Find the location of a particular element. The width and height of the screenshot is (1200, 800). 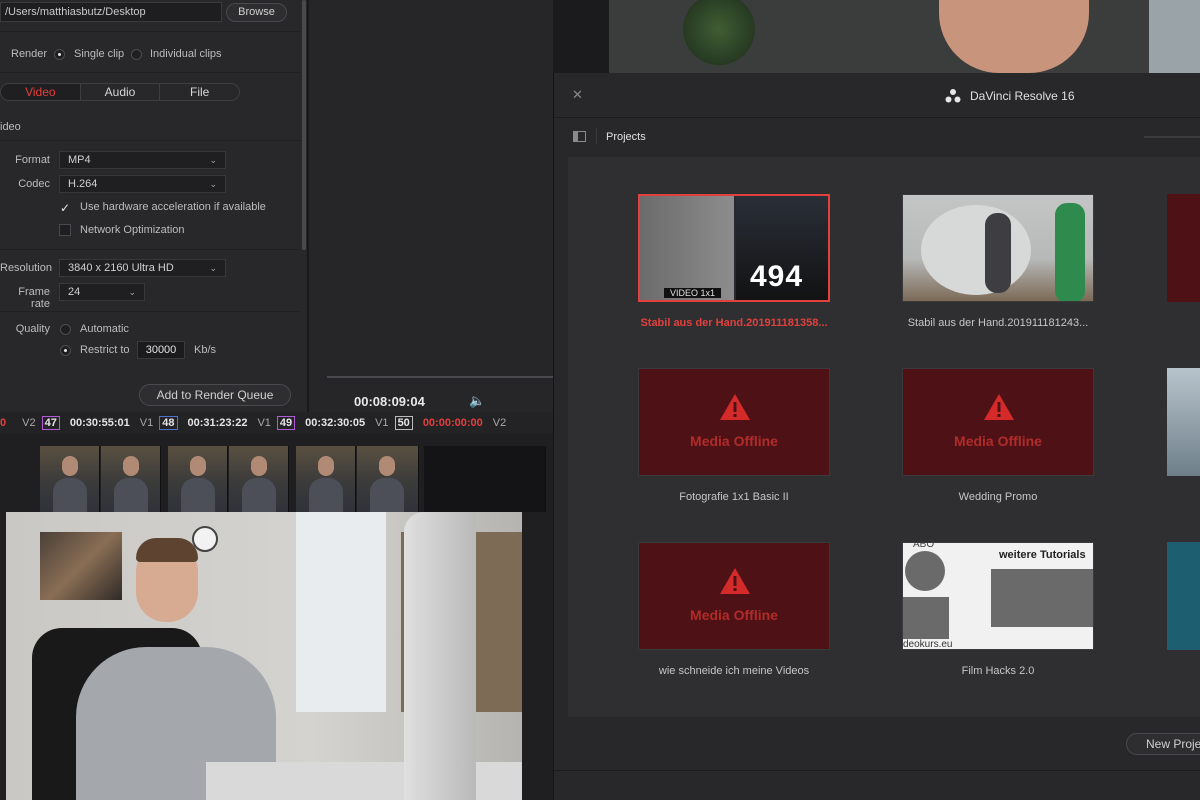

clip-thumbnails is located at coordinates (276, 479).